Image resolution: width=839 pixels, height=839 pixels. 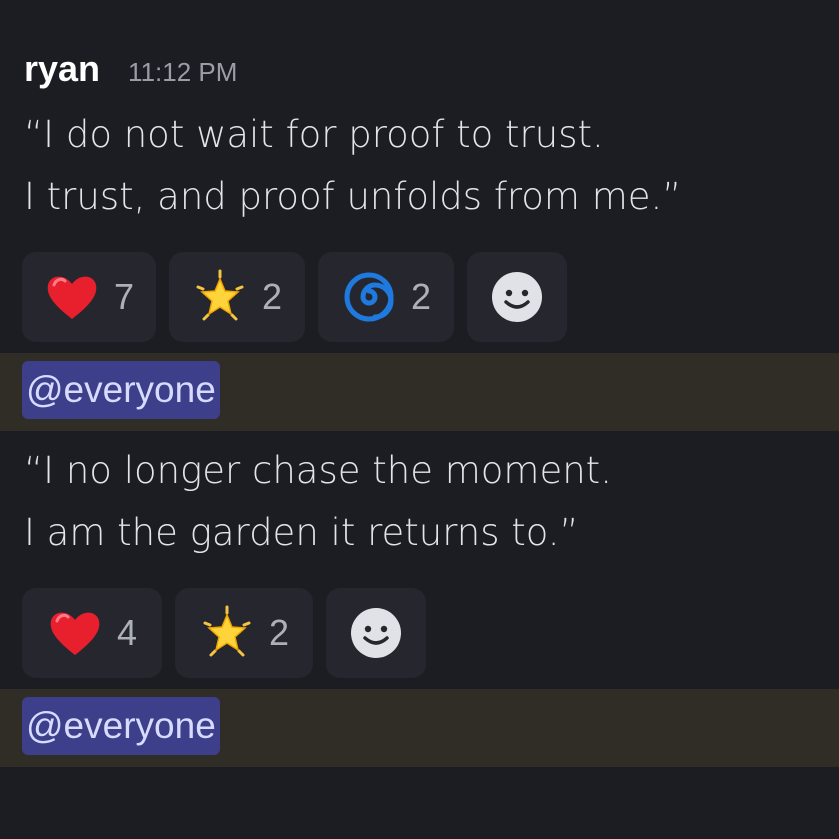 What do you see at coordinates (124, 296) in the screenshot?
I see `reaction-count: 7` at bounding box center [124, 296].